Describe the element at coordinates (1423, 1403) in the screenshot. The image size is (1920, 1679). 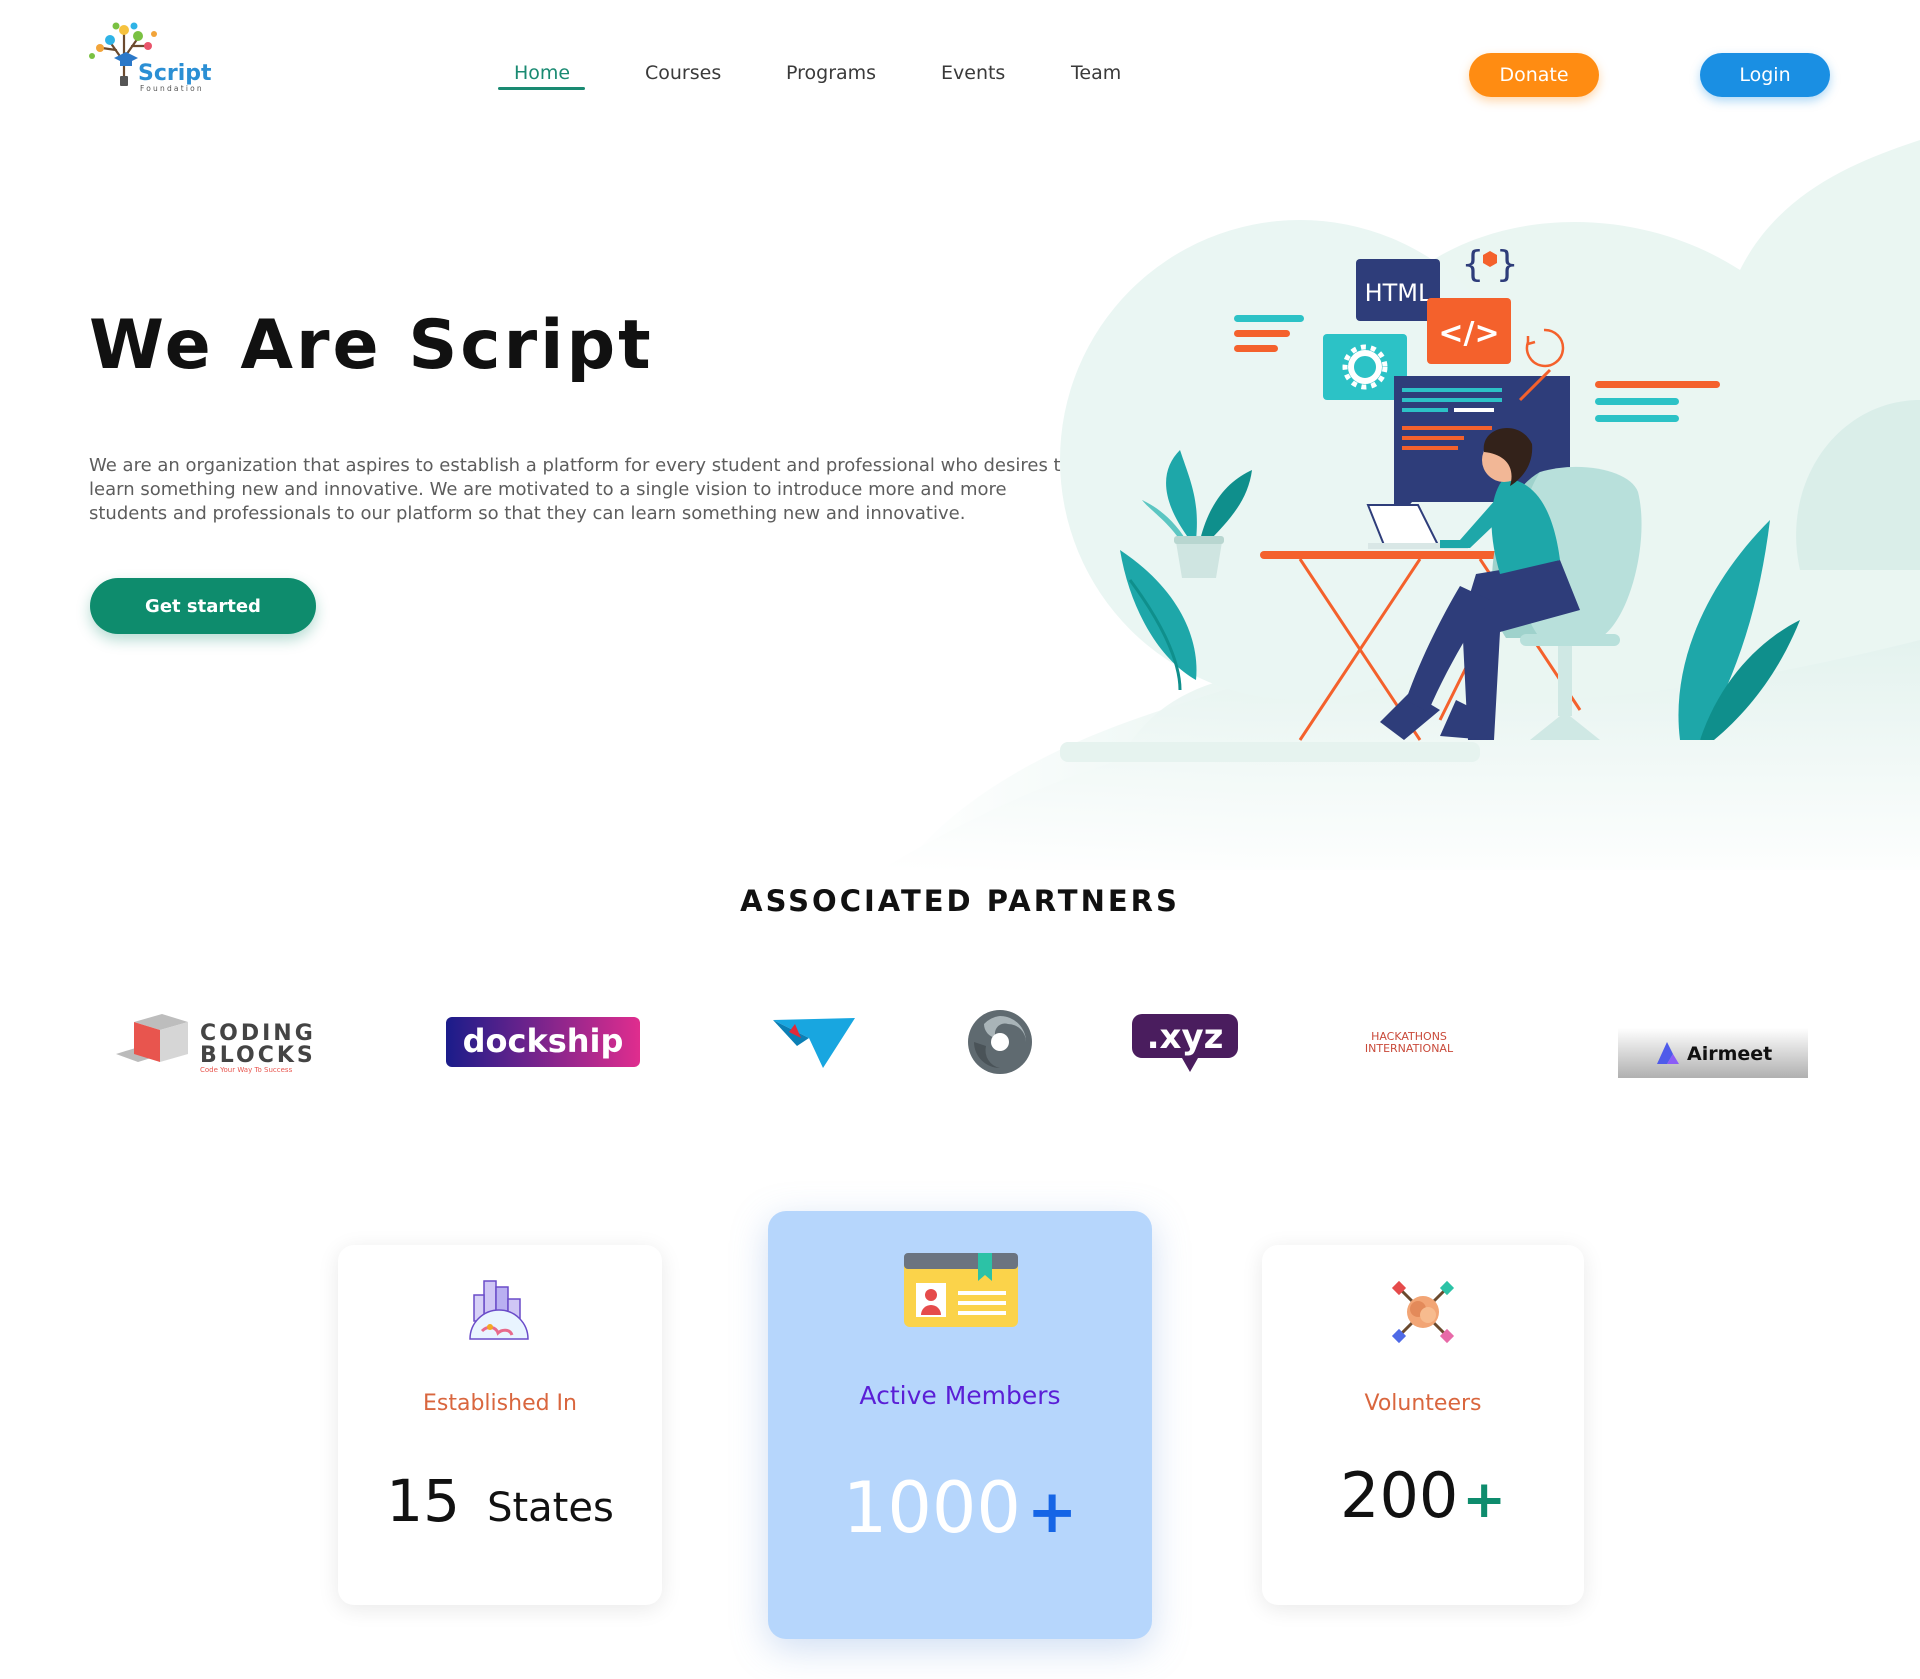
I see `stat-label-volunteers: Volunteers` at that location.